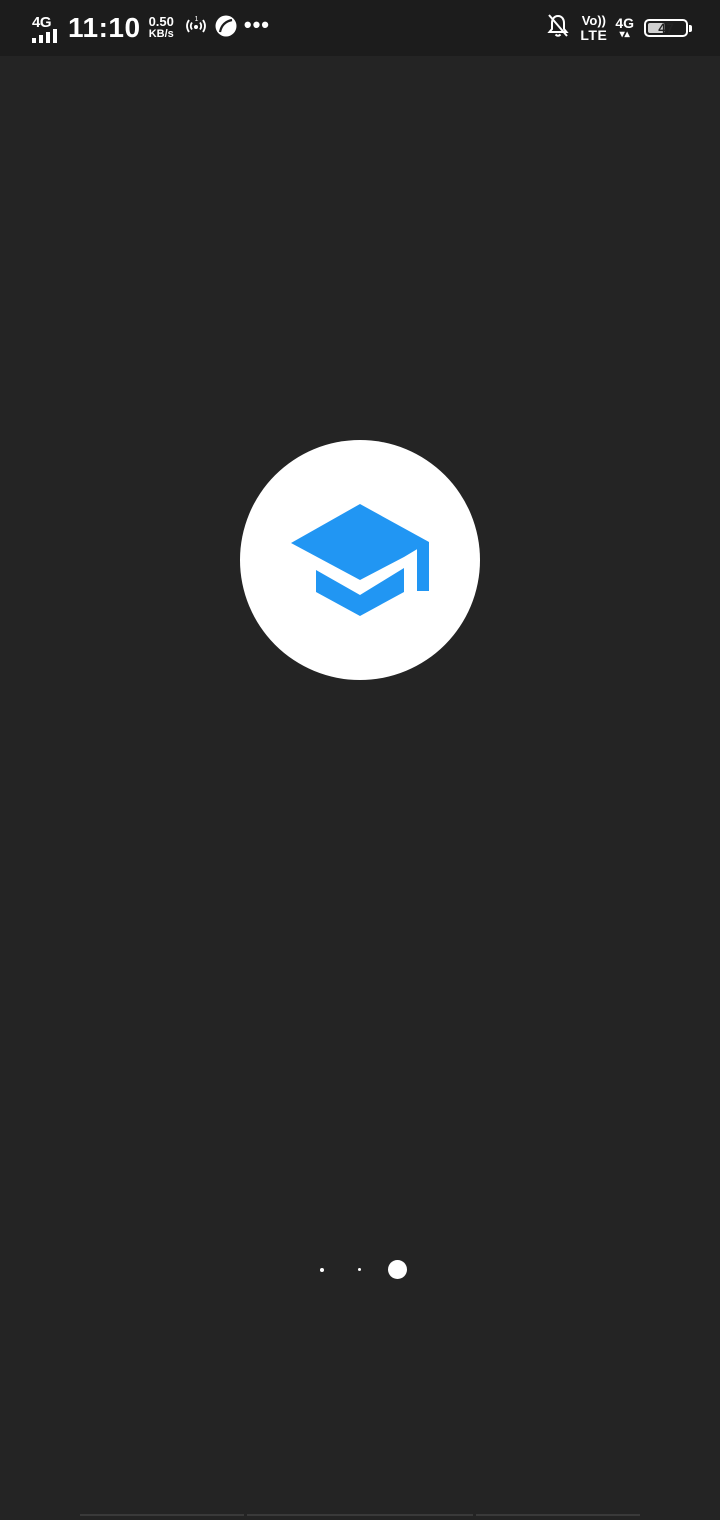 The height and width of the screenshot is (1520, 720). What do you see at coordinates (594, 35) in the screenshot?
I see `volte-bottom: LTE` at bounding box center [594, 35].